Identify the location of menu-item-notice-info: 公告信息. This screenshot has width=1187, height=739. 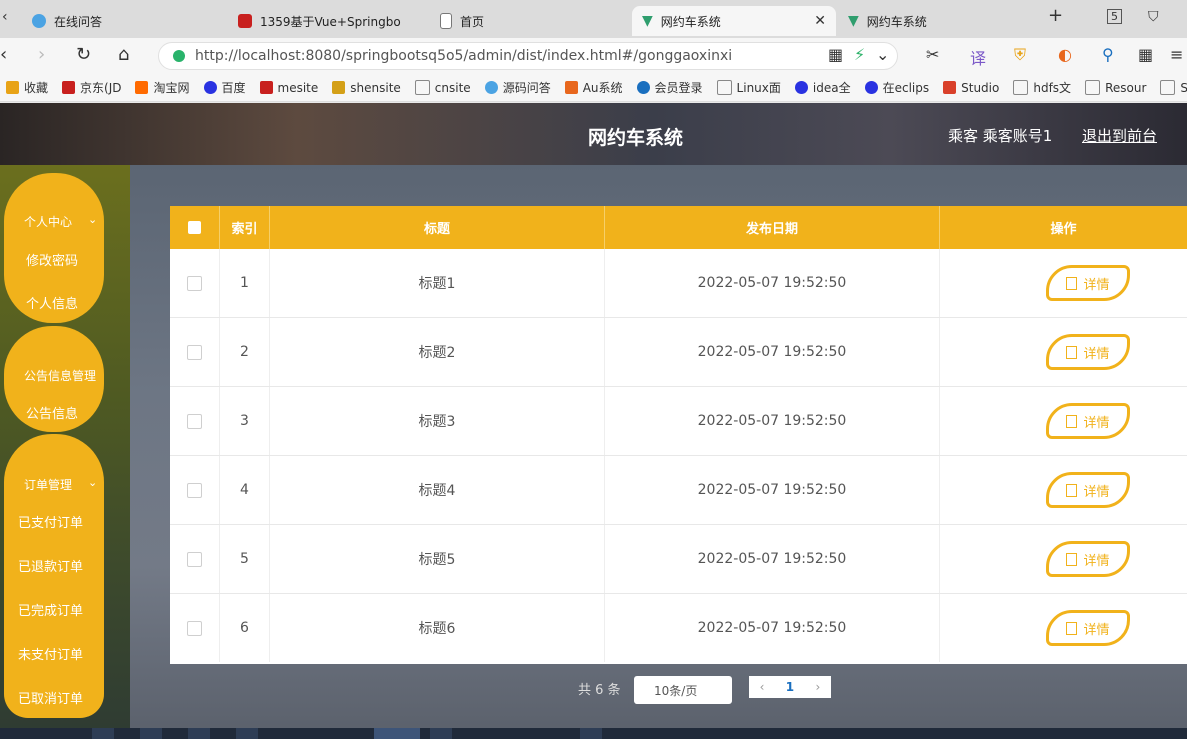
(52, 412).